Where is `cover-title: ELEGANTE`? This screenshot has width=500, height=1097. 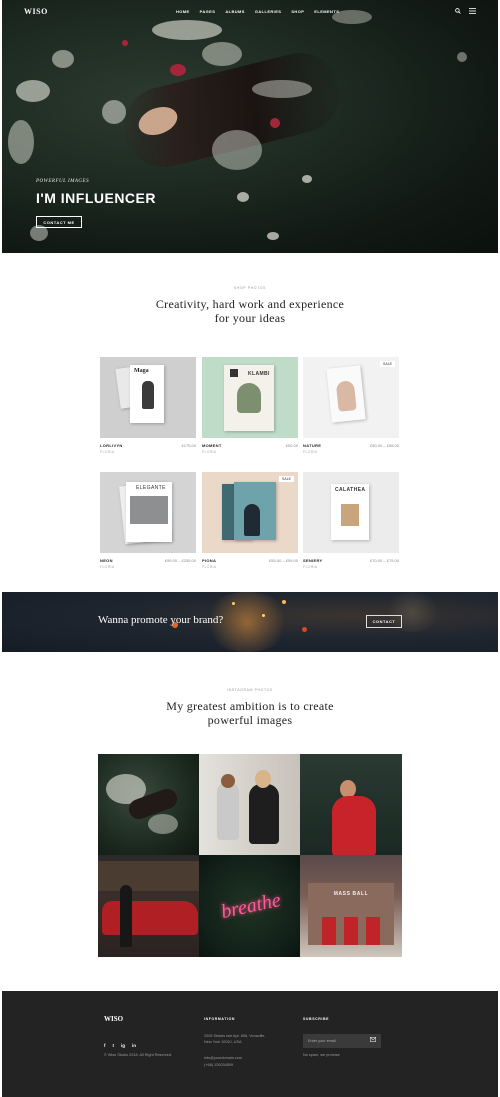
cover-title: ELEGANTE is located at coordinates (151, 488).